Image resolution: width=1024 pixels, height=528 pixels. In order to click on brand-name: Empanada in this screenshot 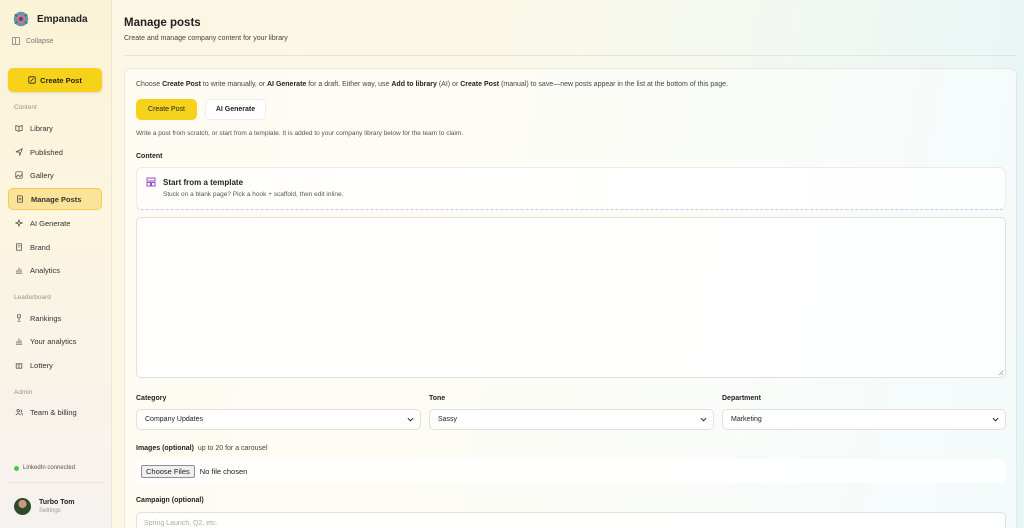, I will do `click(62, 19)`.